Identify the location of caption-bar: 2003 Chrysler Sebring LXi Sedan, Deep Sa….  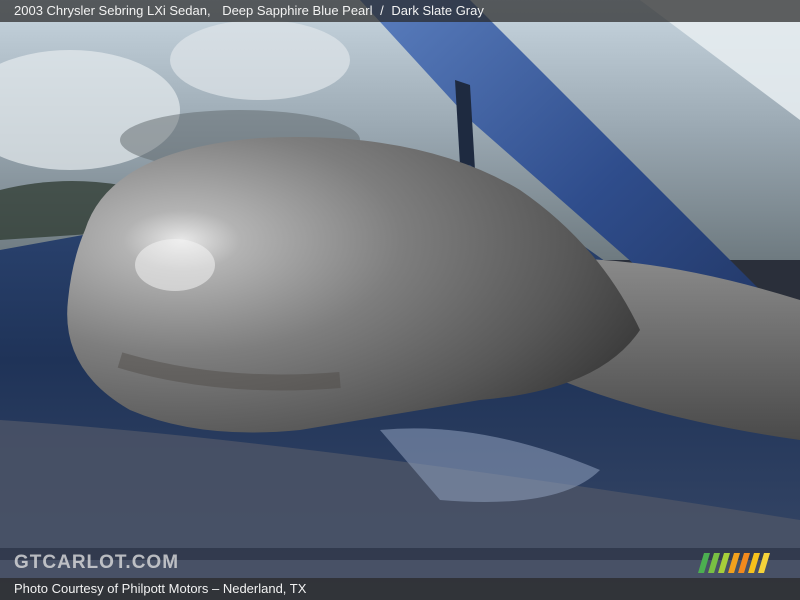
(400, 11).